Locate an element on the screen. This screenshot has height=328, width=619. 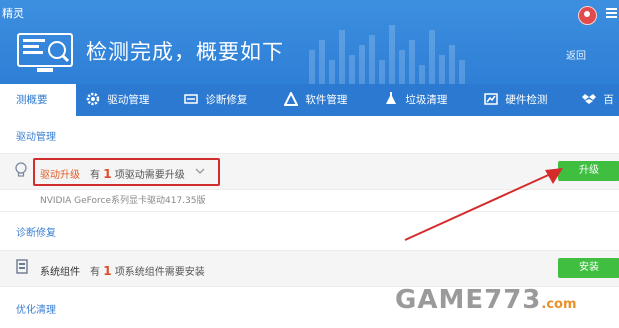
component-count-value: 1 is located at coordinates (107, 271).